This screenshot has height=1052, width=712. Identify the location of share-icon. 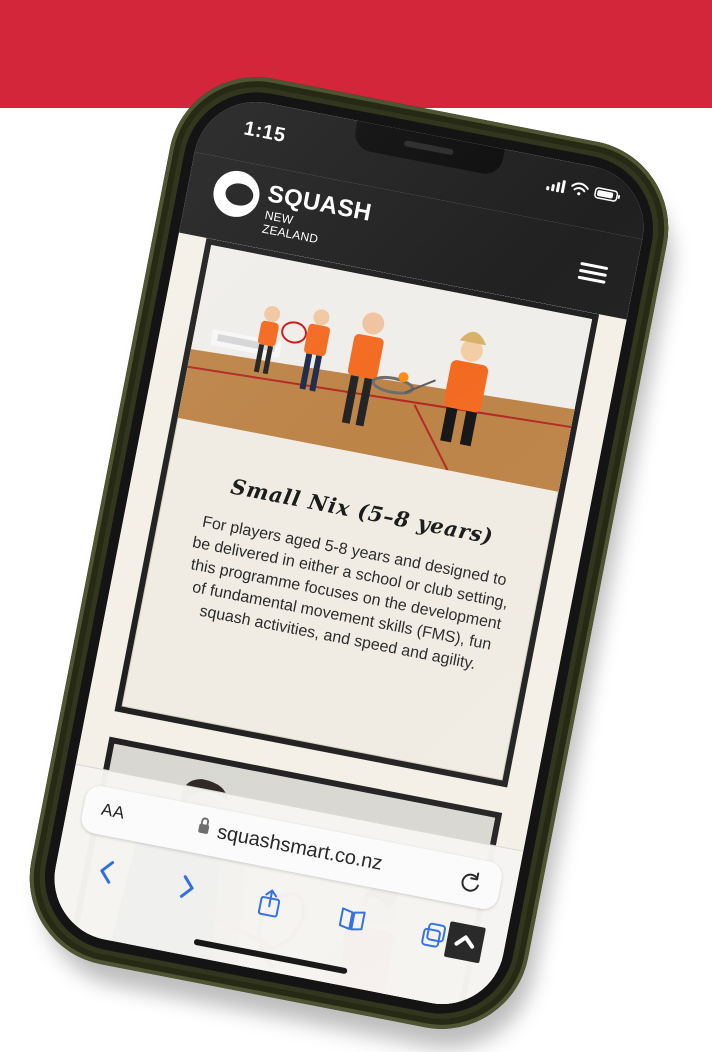
(269, 903).